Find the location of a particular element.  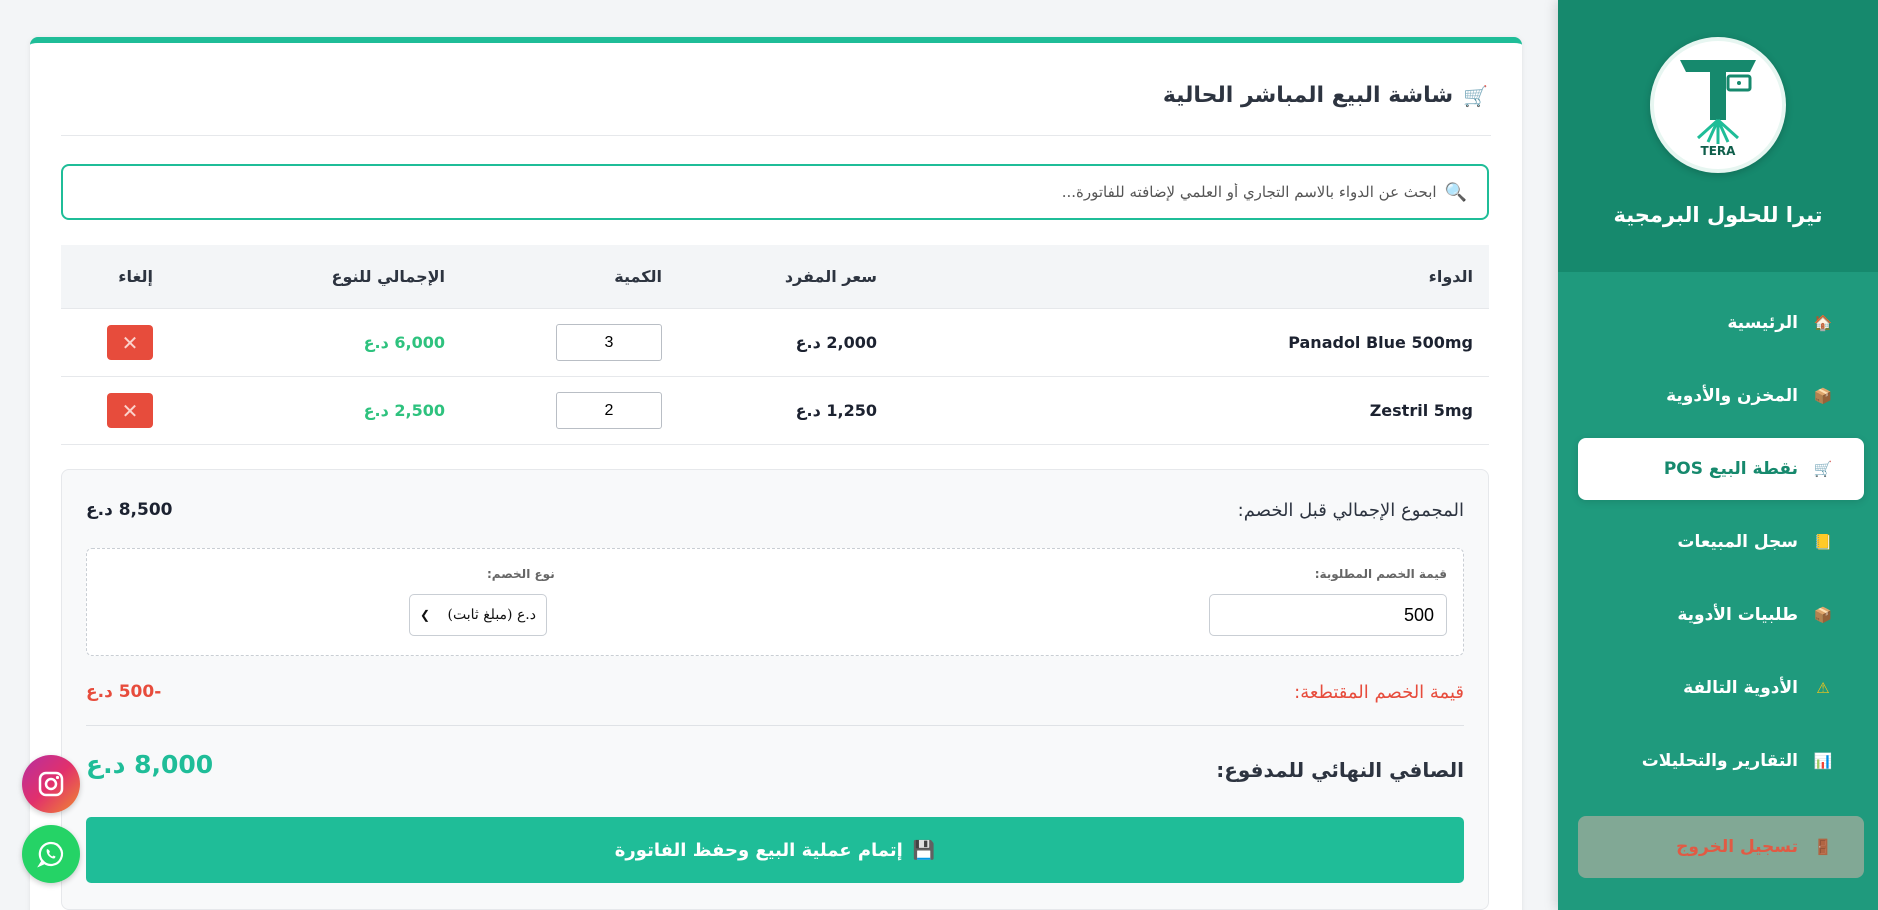

discount-value-label: قيمة الخصم المطلوبة: is located at coordinates (1380, 574).